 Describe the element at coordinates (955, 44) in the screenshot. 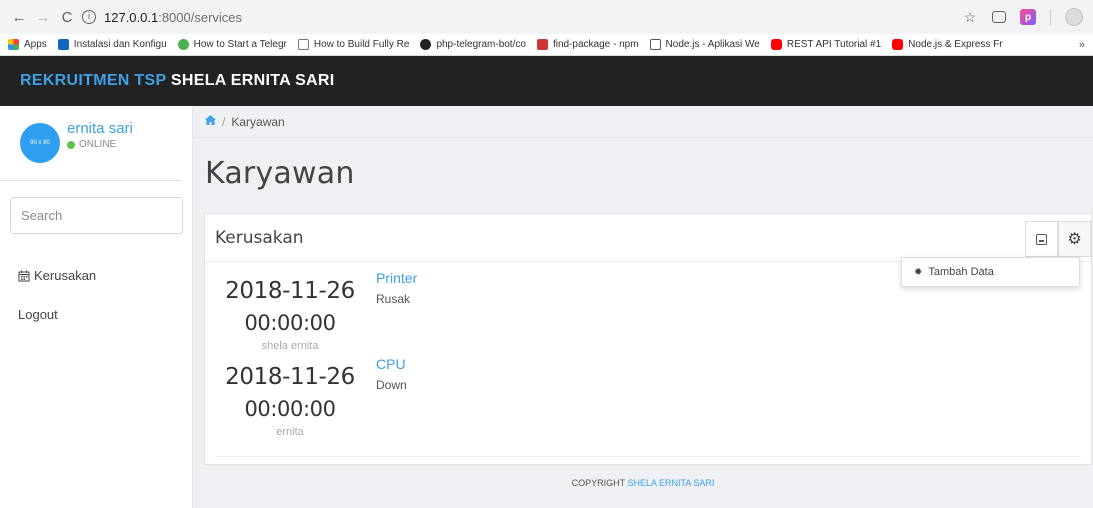

I see `bookmark-label: Node.js & Express Fr` at that location.